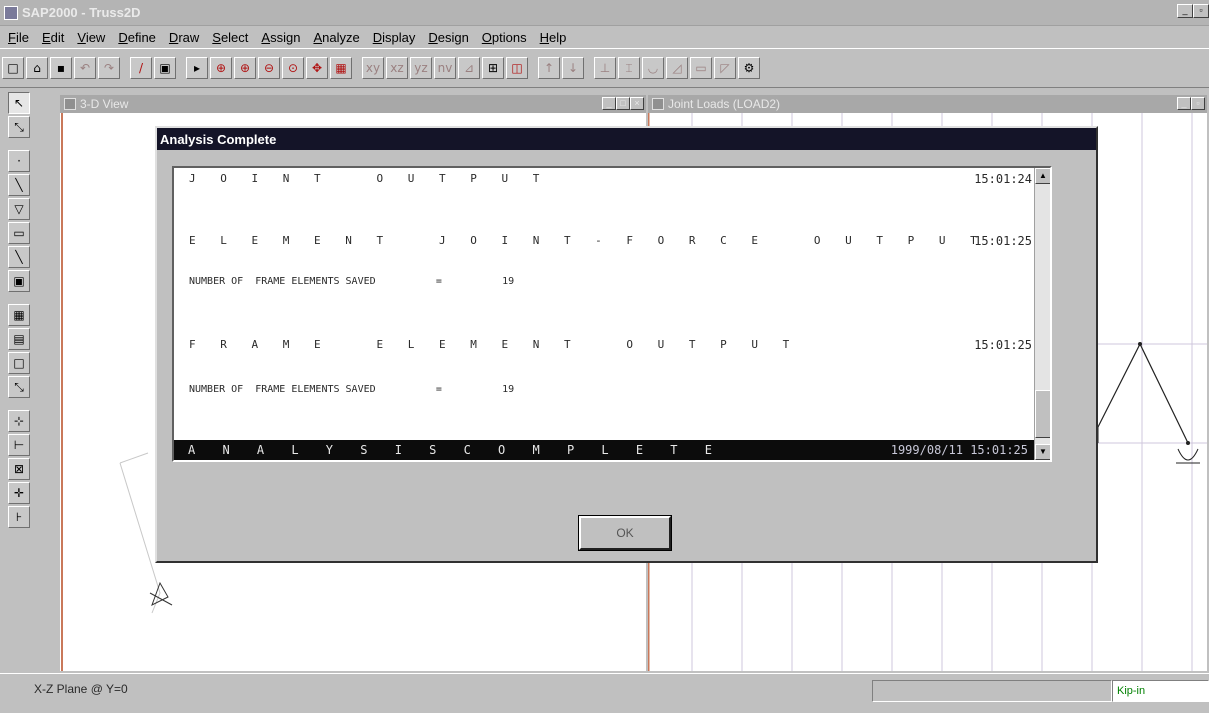 The height and width of the screenshot is (713, 1209). What do you see at coordinates (626, 139) in the screenshot?
I see `dialog-title: Analysis Complete` at bounding box center [626, 139].